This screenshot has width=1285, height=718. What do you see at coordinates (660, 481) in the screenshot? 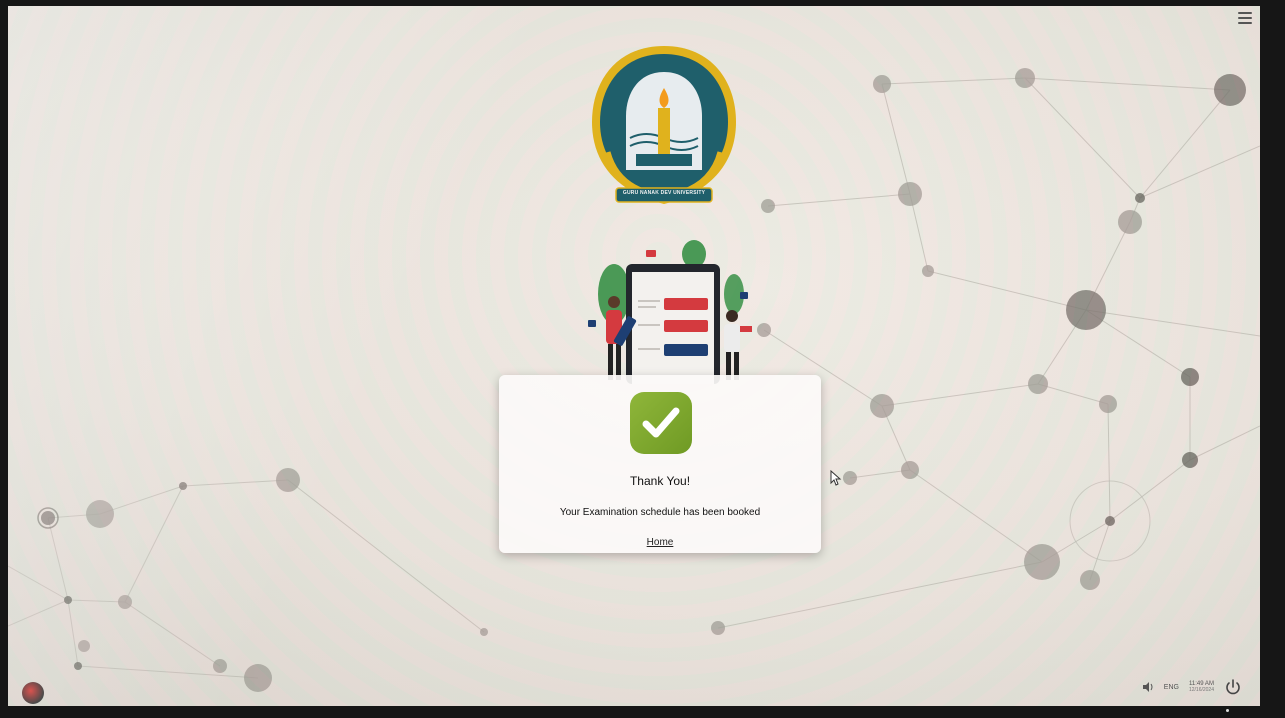
I see `dialog-title: Thank You!` at bounding box center [660, 481].